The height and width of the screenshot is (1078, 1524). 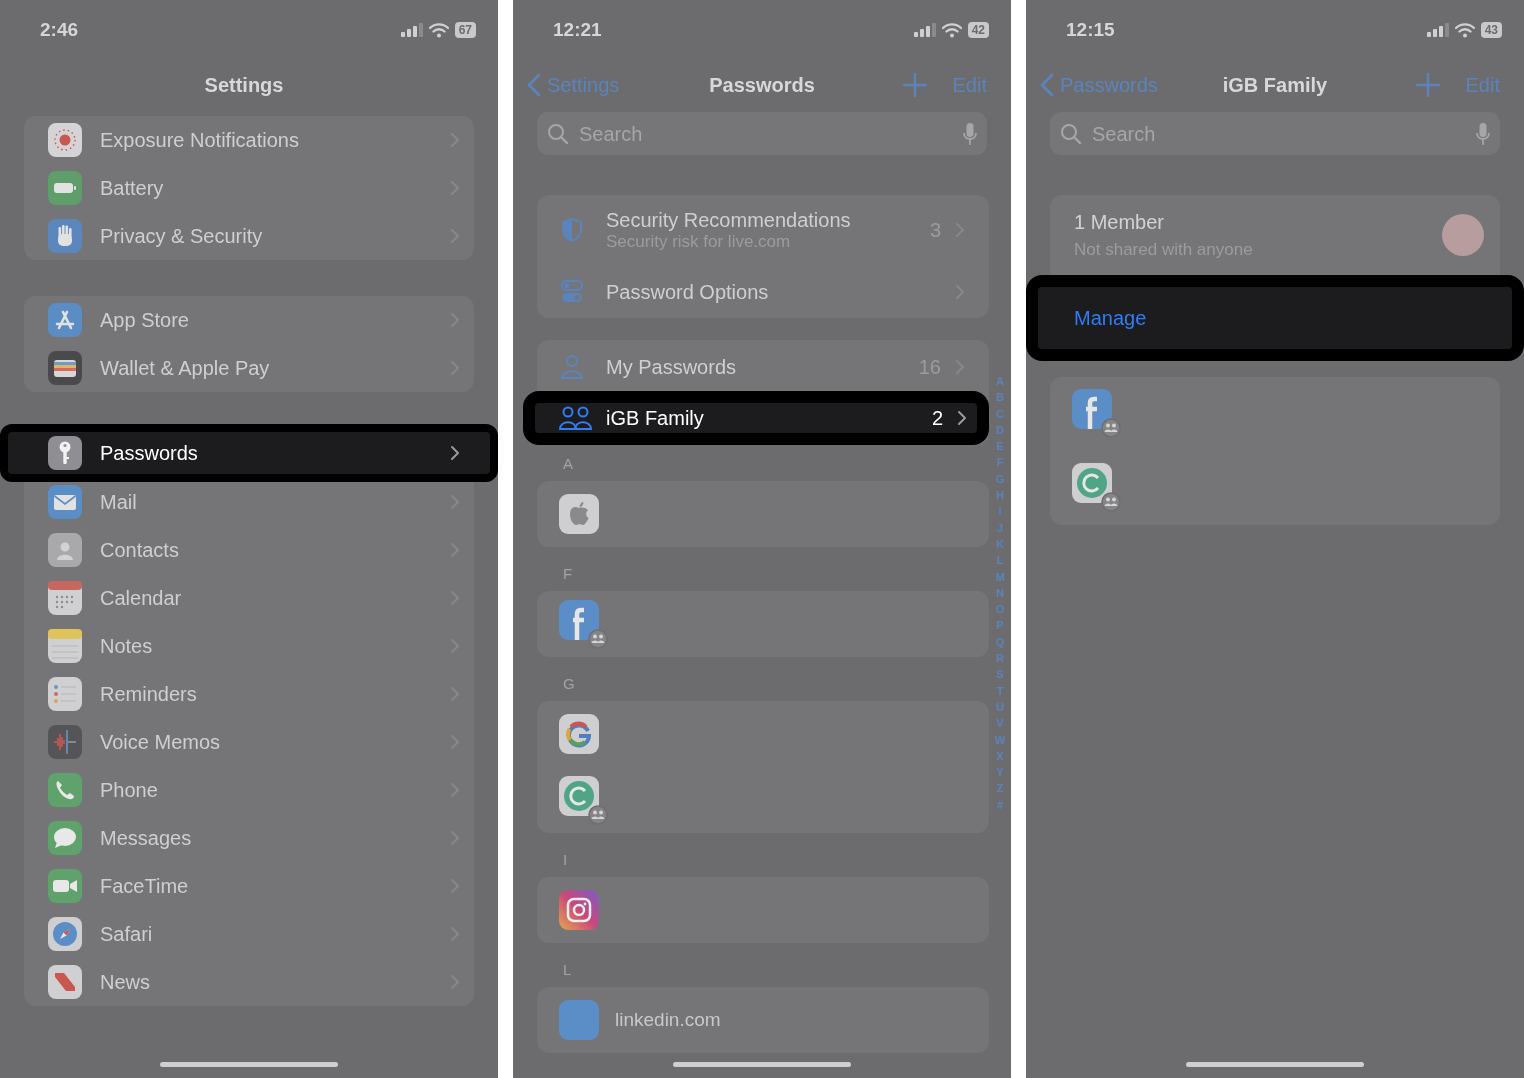 I want to click on member-count: 1 Member, so click(x=1120, y=222).